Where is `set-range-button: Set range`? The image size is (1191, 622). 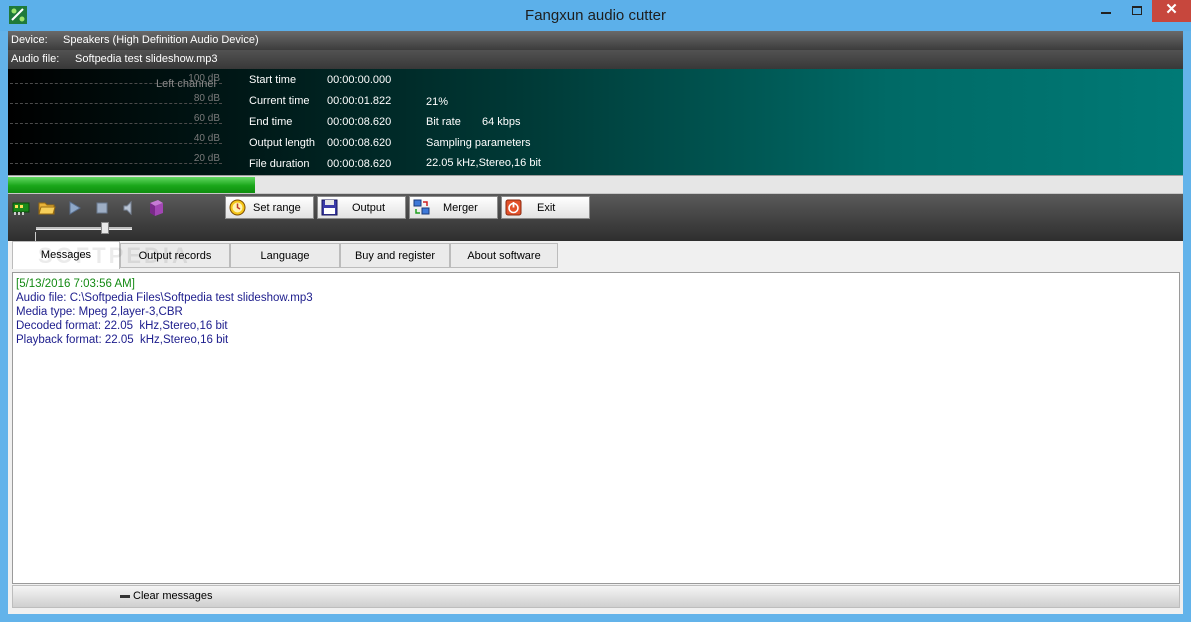 set-range-button: Set range is located at coordinates (269, 207).